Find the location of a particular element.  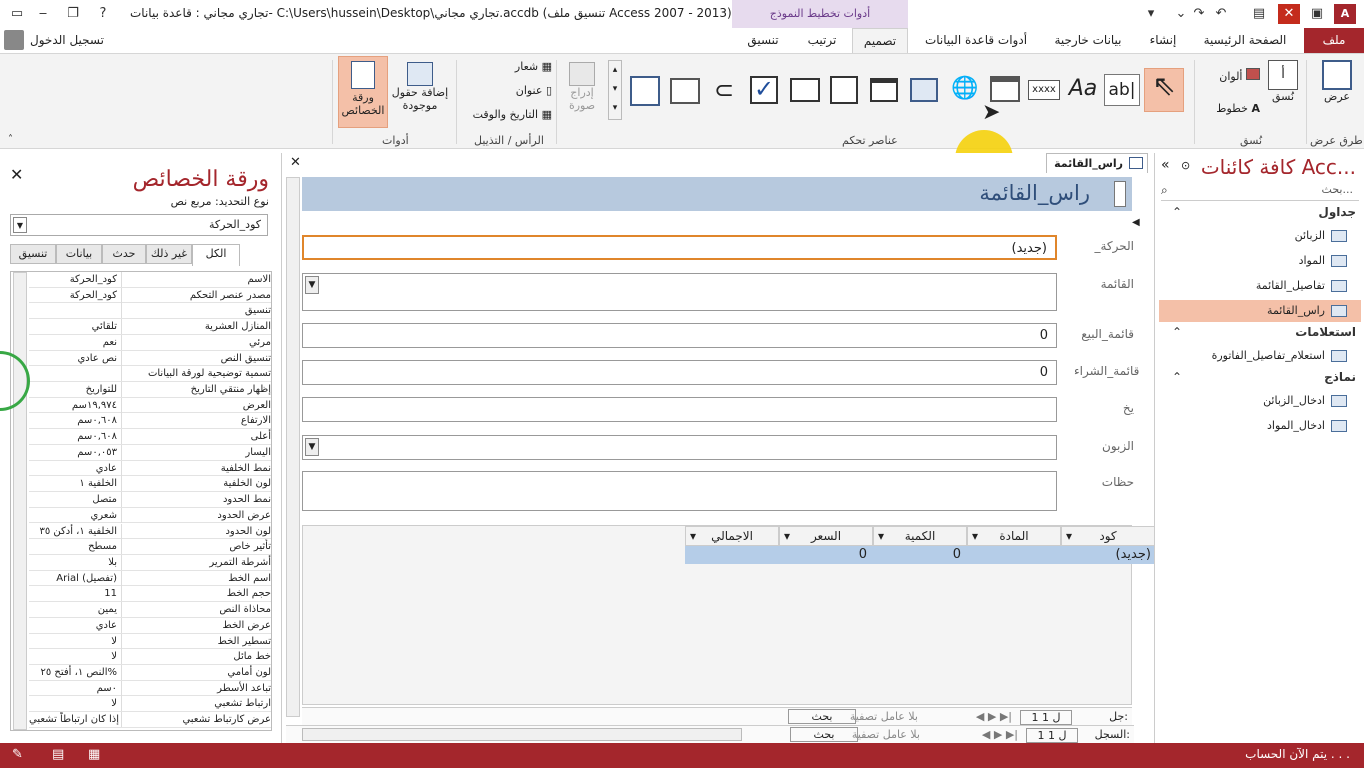

subform-filter: بلا عامل تصفية is located at coordinates (884, 716).